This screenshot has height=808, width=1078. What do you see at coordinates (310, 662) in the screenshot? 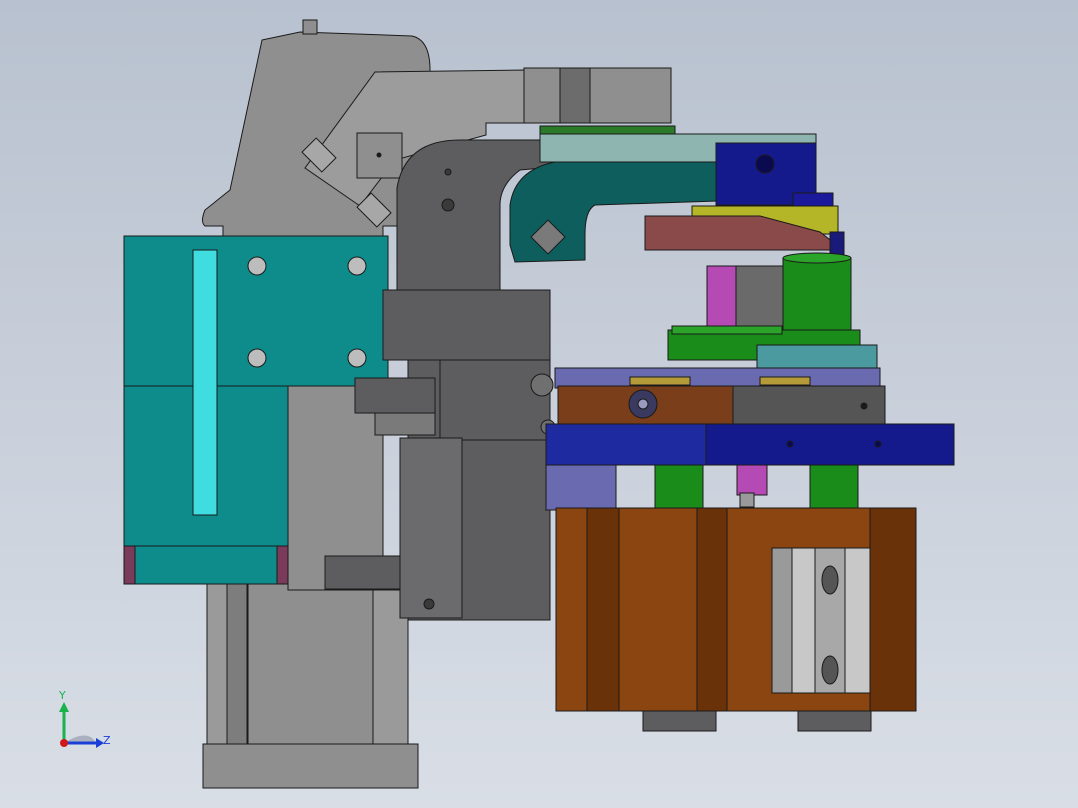
I see `lower-column` at bounding box center [310, 662].